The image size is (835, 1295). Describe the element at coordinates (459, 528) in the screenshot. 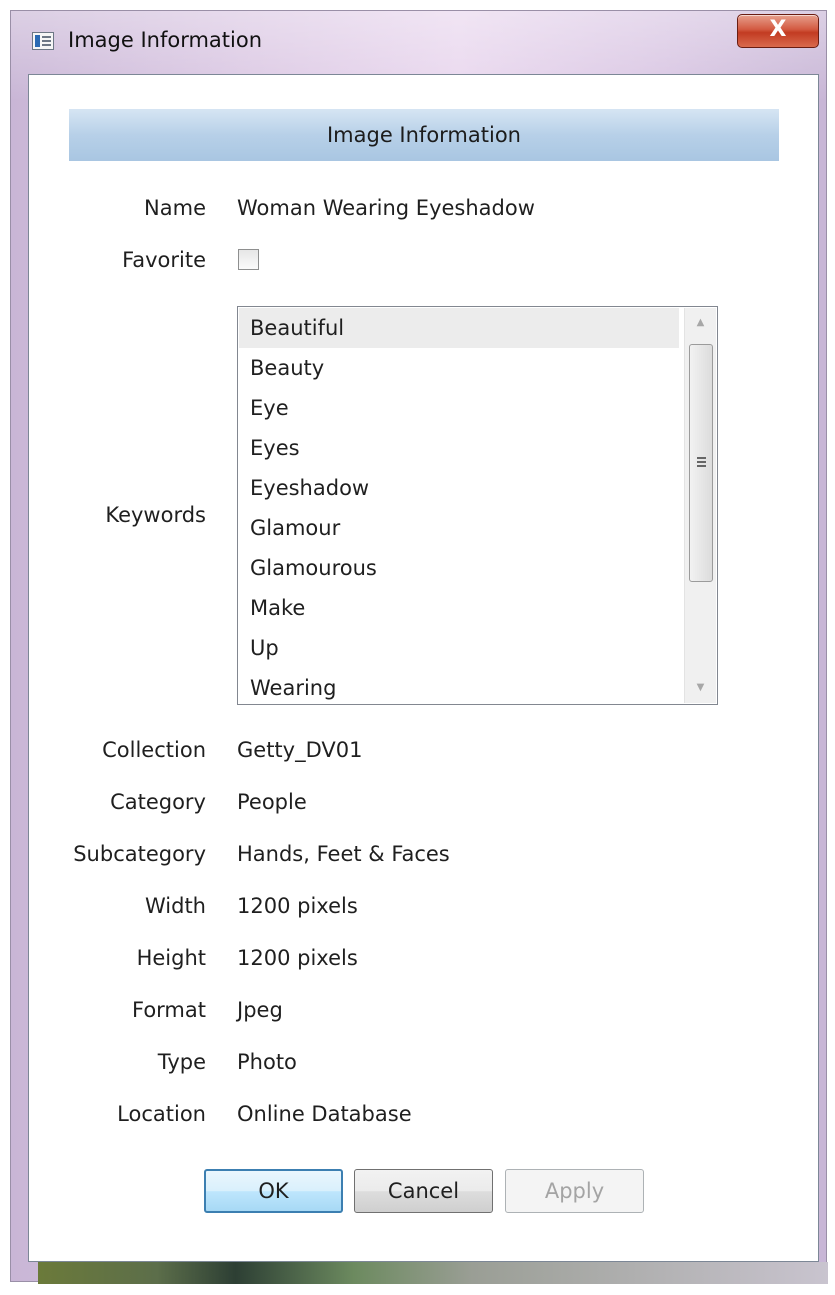

I see `keyword-list-item: Glamour` at that location.